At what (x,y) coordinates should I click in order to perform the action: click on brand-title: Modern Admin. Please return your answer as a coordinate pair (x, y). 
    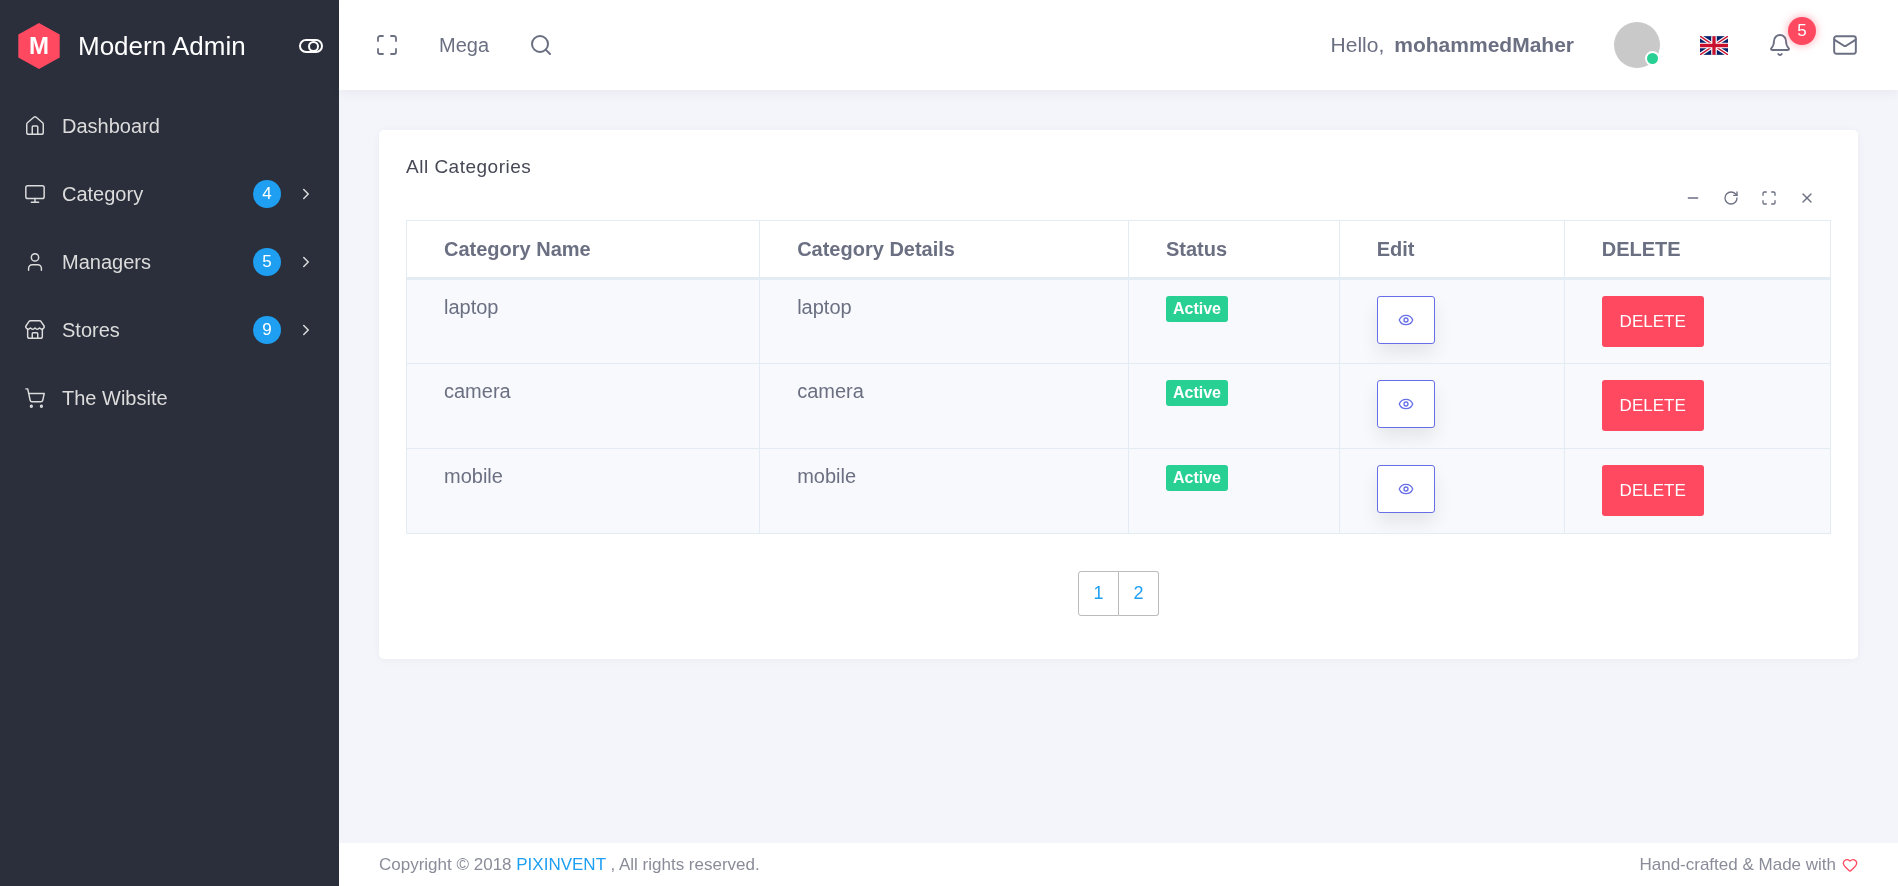
    Looking at the image, I should click on (162, 46).